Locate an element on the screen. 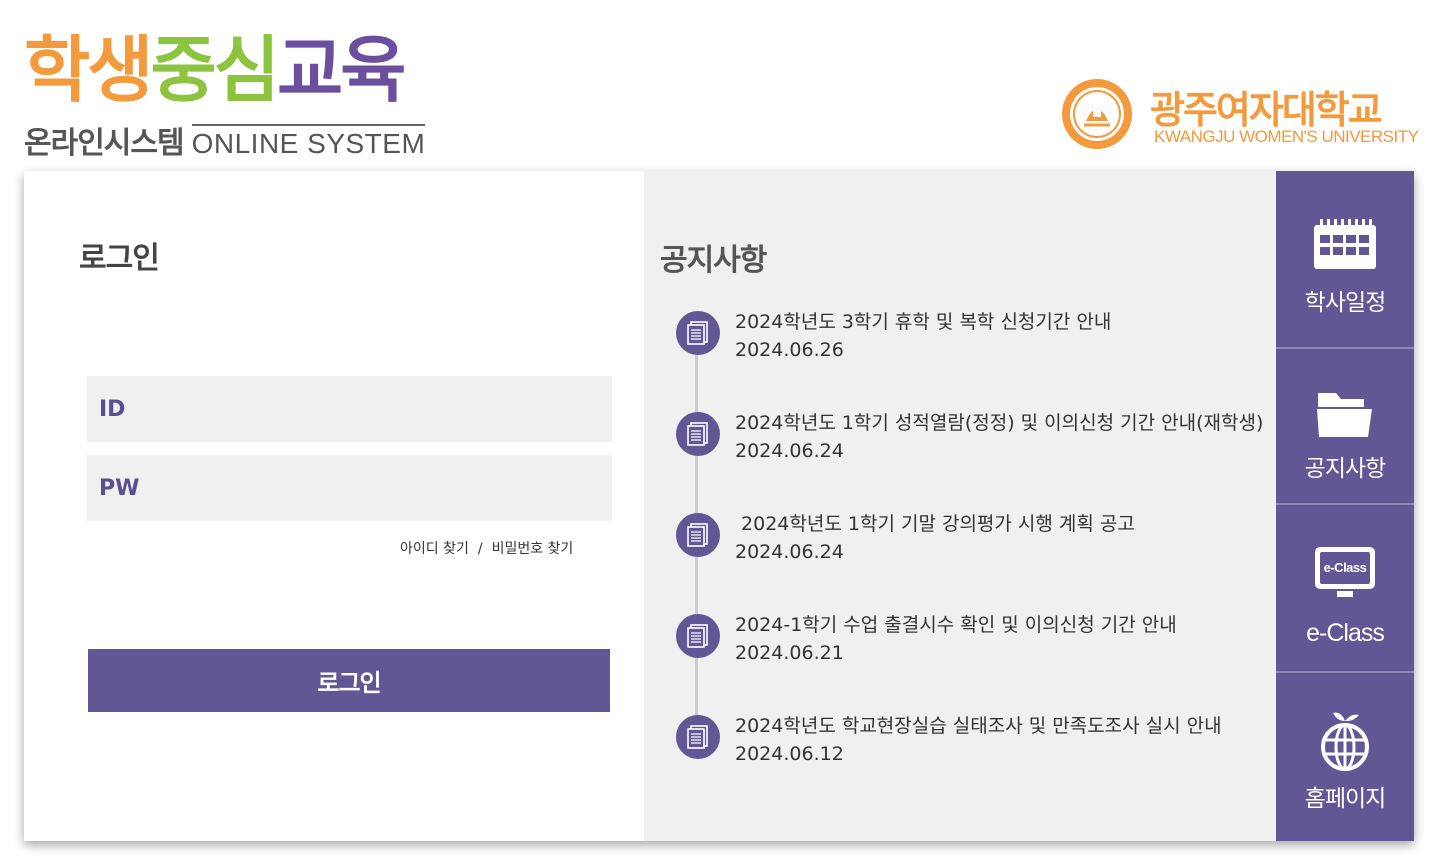  notice-item-title: 2024학년도 1학기 성적열람(정정) 및 이의신청 기간 안내(재학생) is located at coordinates (999, 423).